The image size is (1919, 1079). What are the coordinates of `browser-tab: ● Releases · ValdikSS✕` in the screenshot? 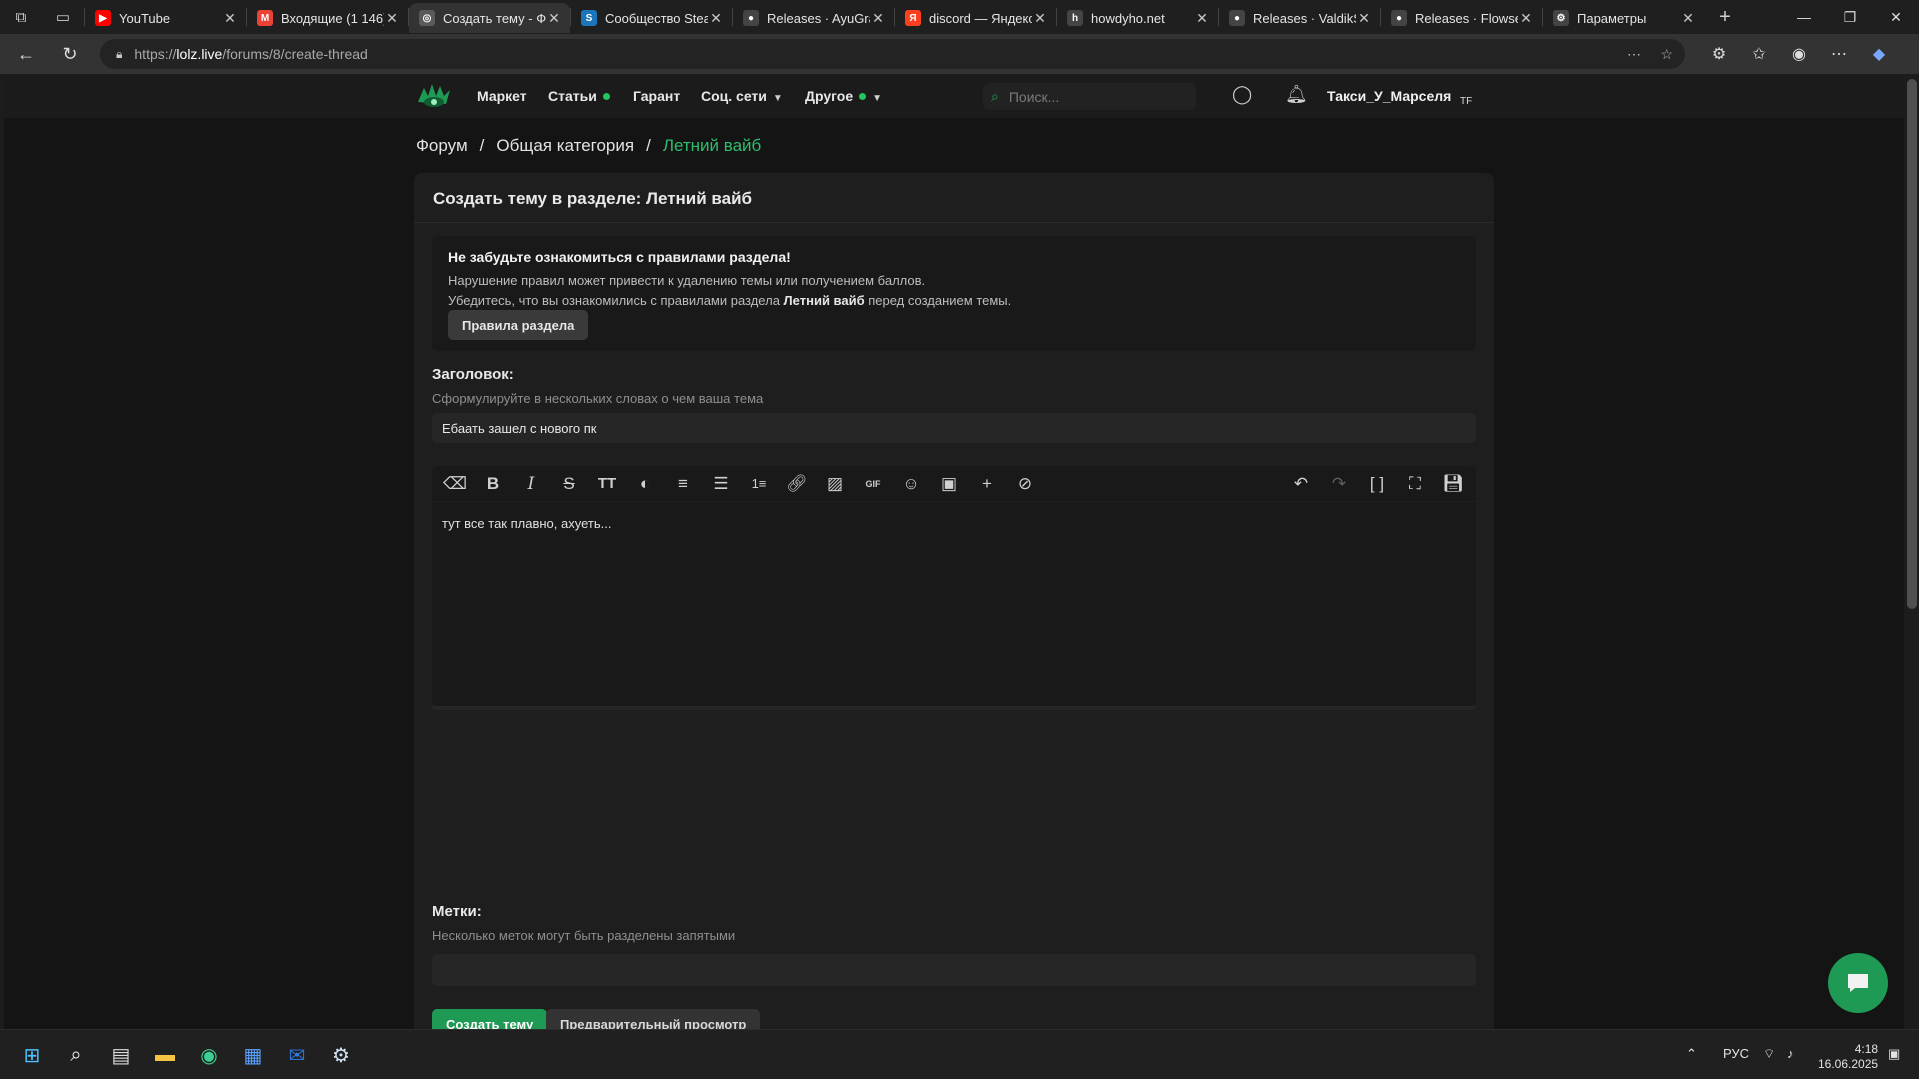 It's located at (1299, 18).